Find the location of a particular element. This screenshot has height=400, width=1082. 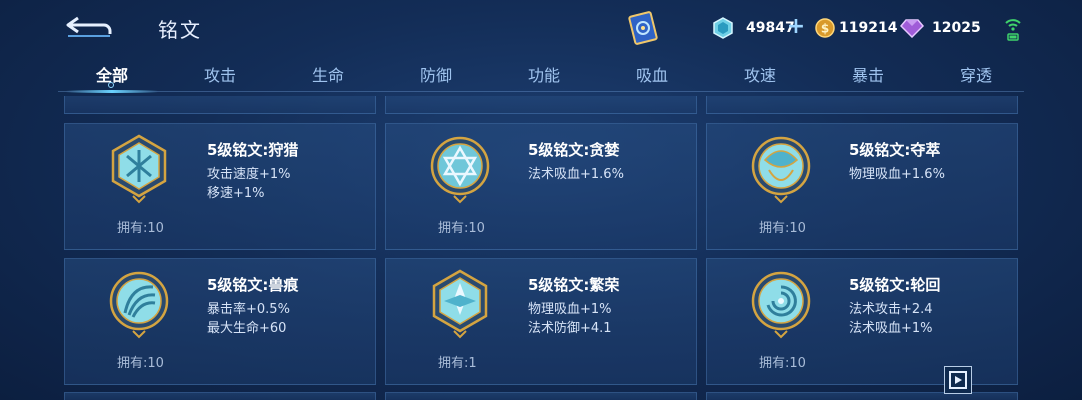

rune-card: 5级铭文:繁荣 物理吸血+1% 法术防御+4.1 拥有:1 is located at coordinates (541, 321).